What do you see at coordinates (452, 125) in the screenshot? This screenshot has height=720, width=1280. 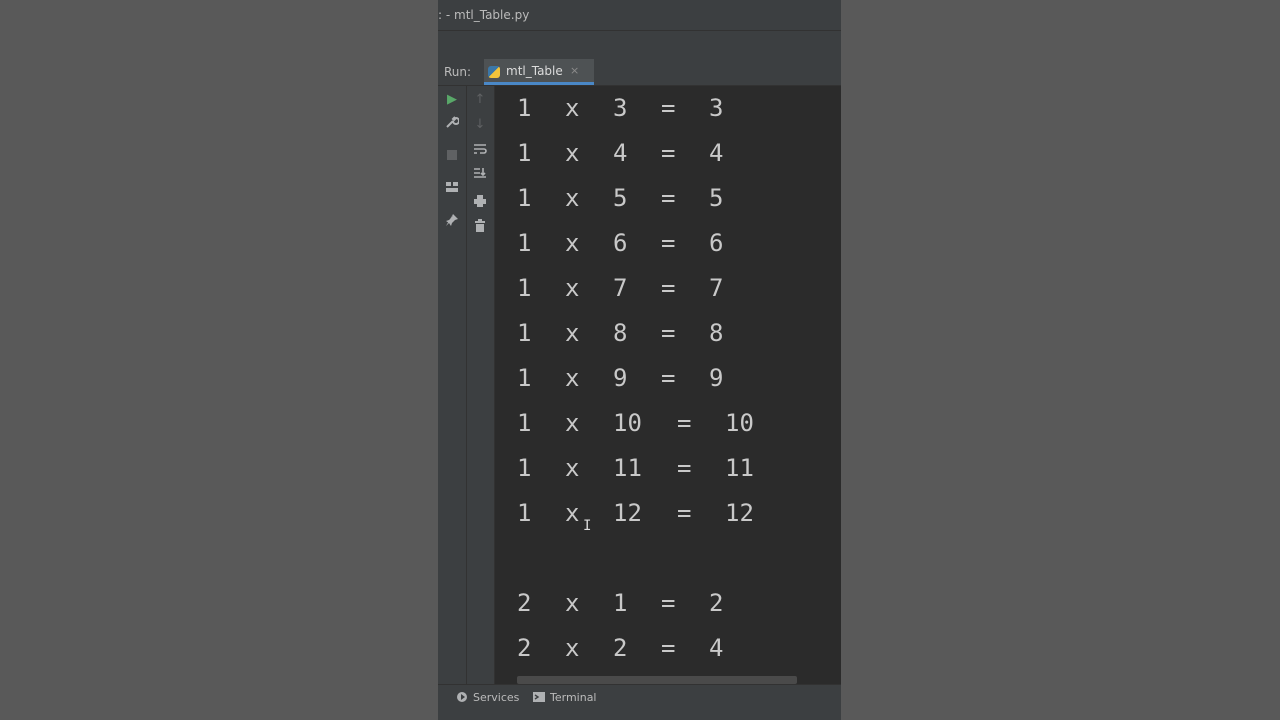 I see `wrench-icon` at bounding box center [452, 125].